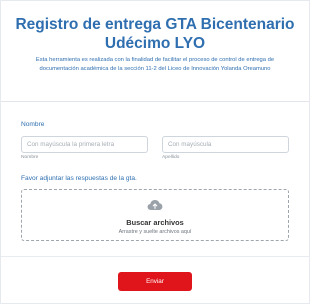 Image resolution: width=320 pixels, height=304 pixels. I want to click on last-name-group: Apellido, so click(225, 146).